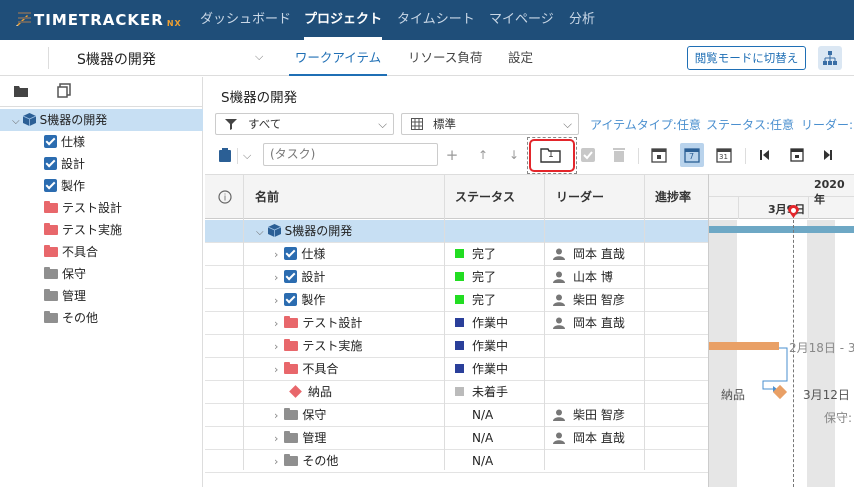 The image size is (854, 487). Describe the element at coordinates (350, 154) in the screenshot. I see `task-input: (タスク)` at that location.